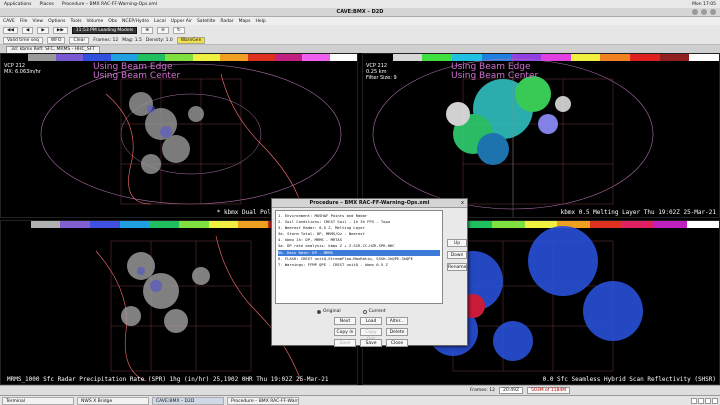 Image resolution: width=720 pixels, height=405 pixels. What do you see at coordinates (75, 21) in the screenshot?
I see `menu-tools: Tools` at bounding box center [75, 21].